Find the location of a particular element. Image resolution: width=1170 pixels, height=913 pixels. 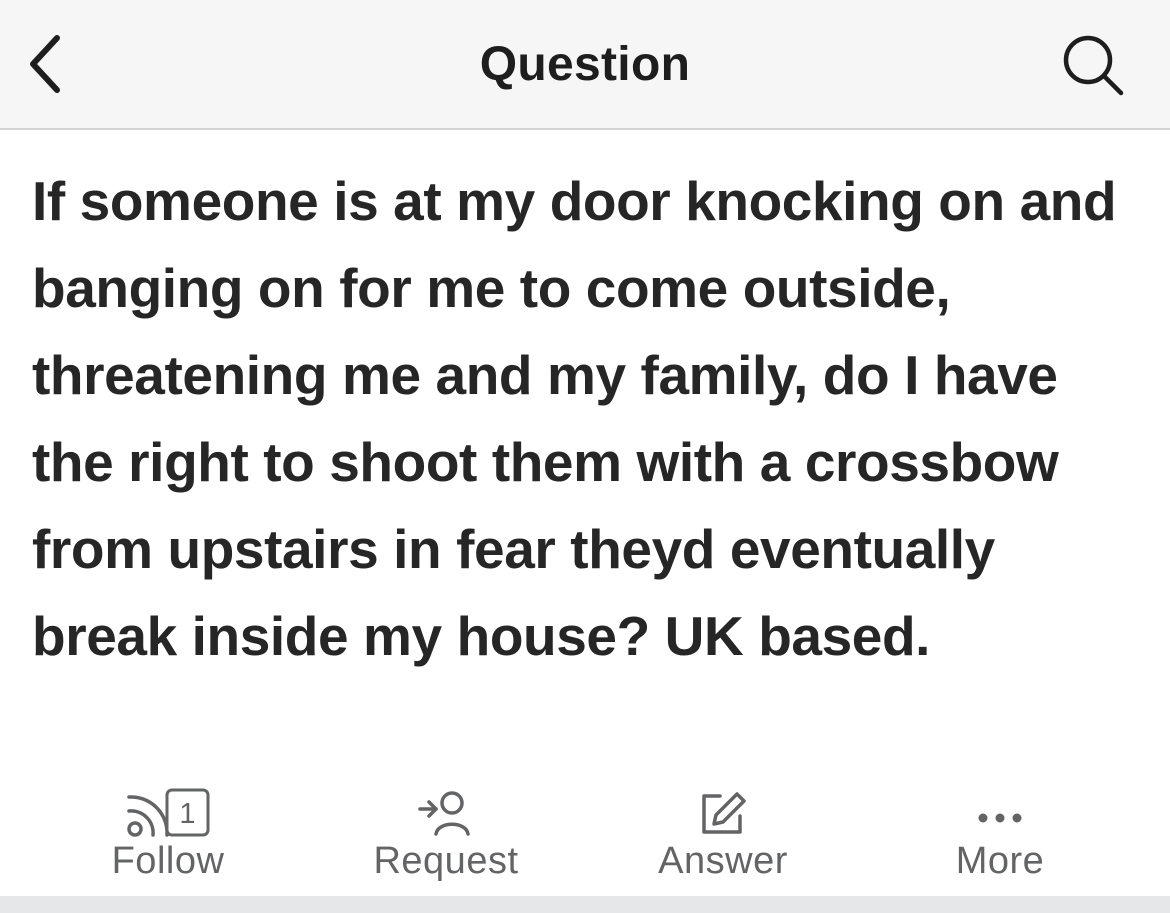

search-button is located at coordinates (1094, 66).